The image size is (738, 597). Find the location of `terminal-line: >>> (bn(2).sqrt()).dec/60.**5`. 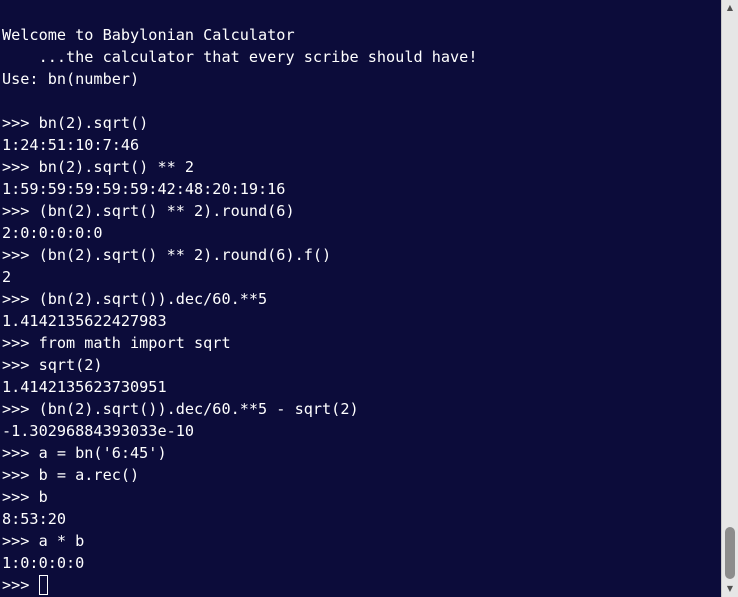

terminal-line: >>> (bn(2).sqrt()).dec/60.**5 is located at coordinates (135, 299).